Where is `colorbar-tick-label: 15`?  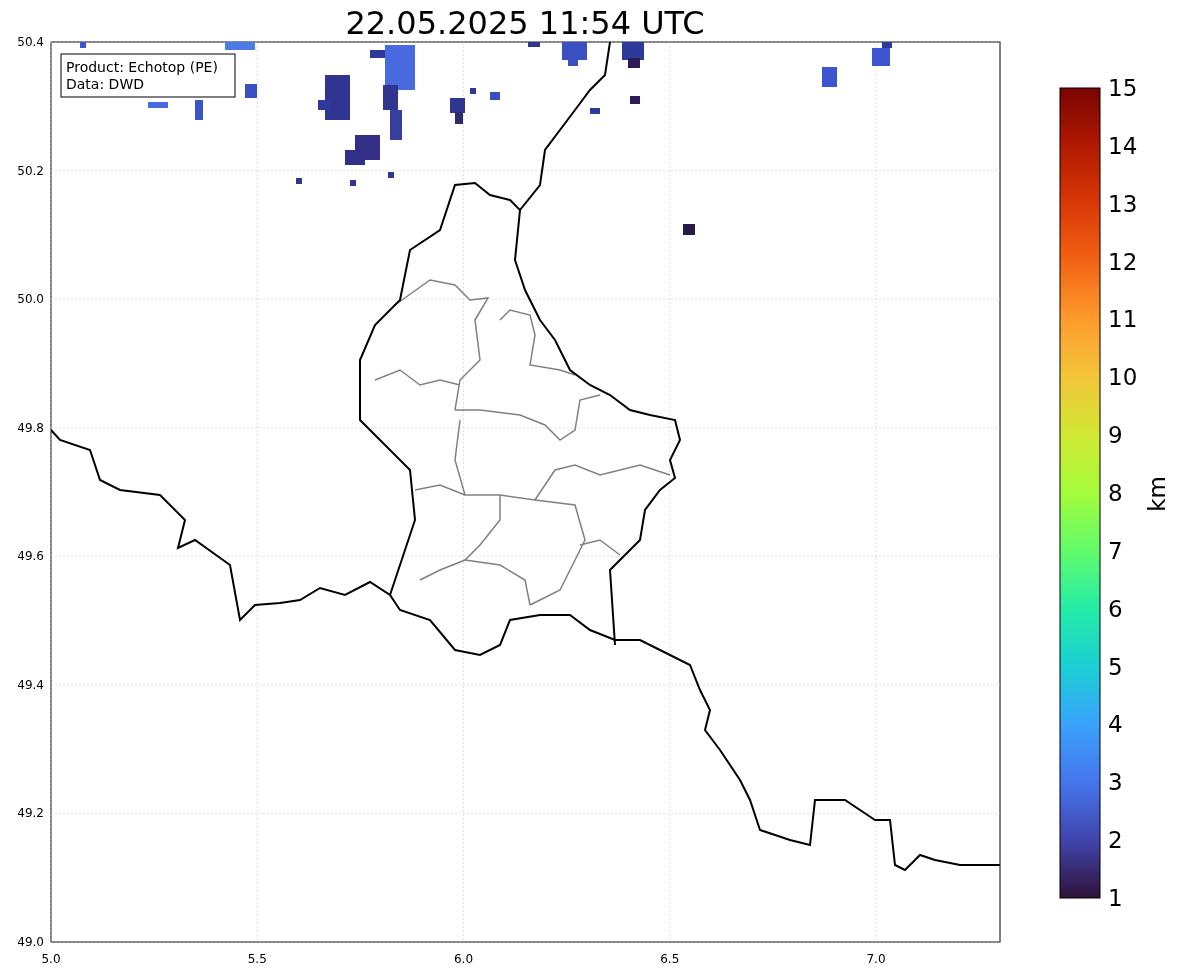
colorbar-tick-label: 15 is located at coordinates (1123, 88).